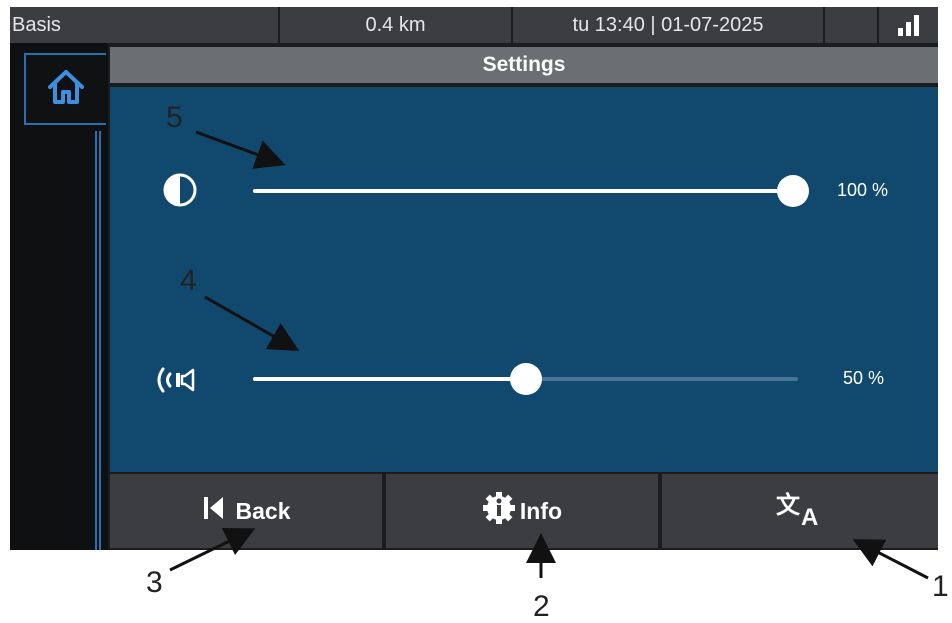 Image resolution: width=952 pixels, height=623 pixels. Describe the element at coordinates (188, 280) in the screenshot. I see `callout-4: 4` at that location.